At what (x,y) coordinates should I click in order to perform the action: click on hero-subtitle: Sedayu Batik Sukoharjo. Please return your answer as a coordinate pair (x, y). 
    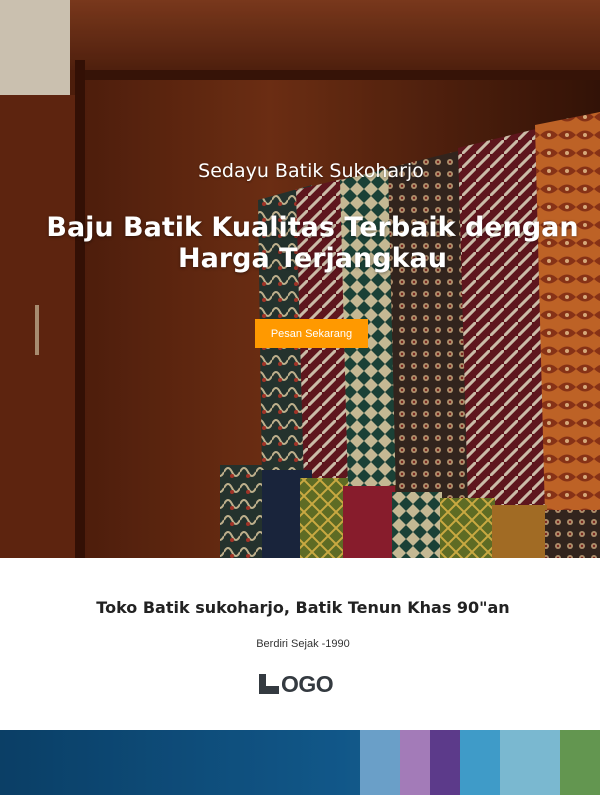
    Looking at the image, I should click on (311, 171).